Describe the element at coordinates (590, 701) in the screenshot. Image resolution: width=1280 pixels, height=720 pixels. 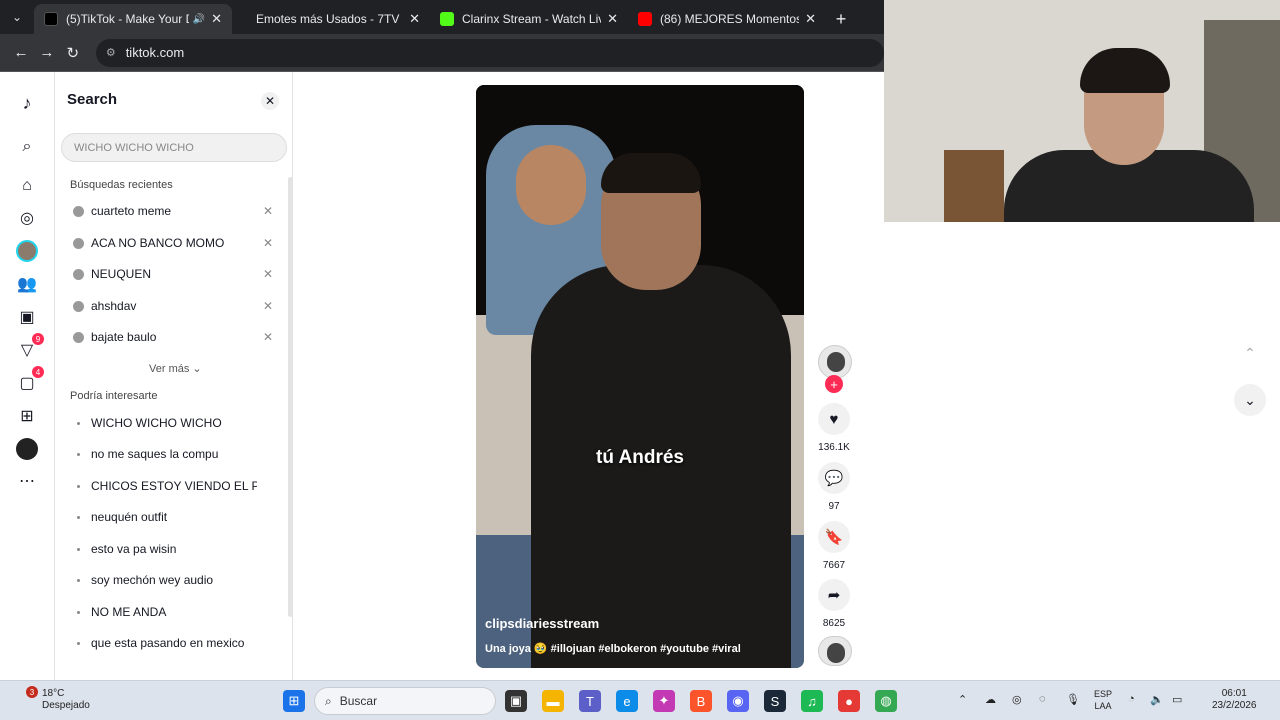
I see `teams-icon: T` at that location.